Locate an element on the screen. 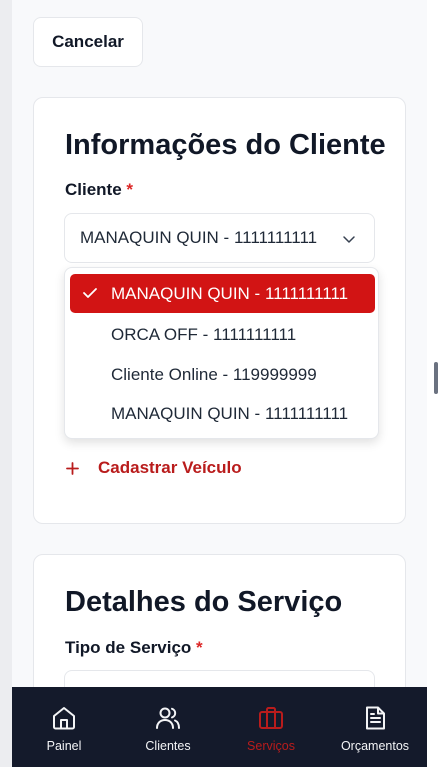 The height and width of the screenshot is (767, 441). bottom-nav: Painel Clientes Serviços Orçamentos is located at coordinates (219, 727).